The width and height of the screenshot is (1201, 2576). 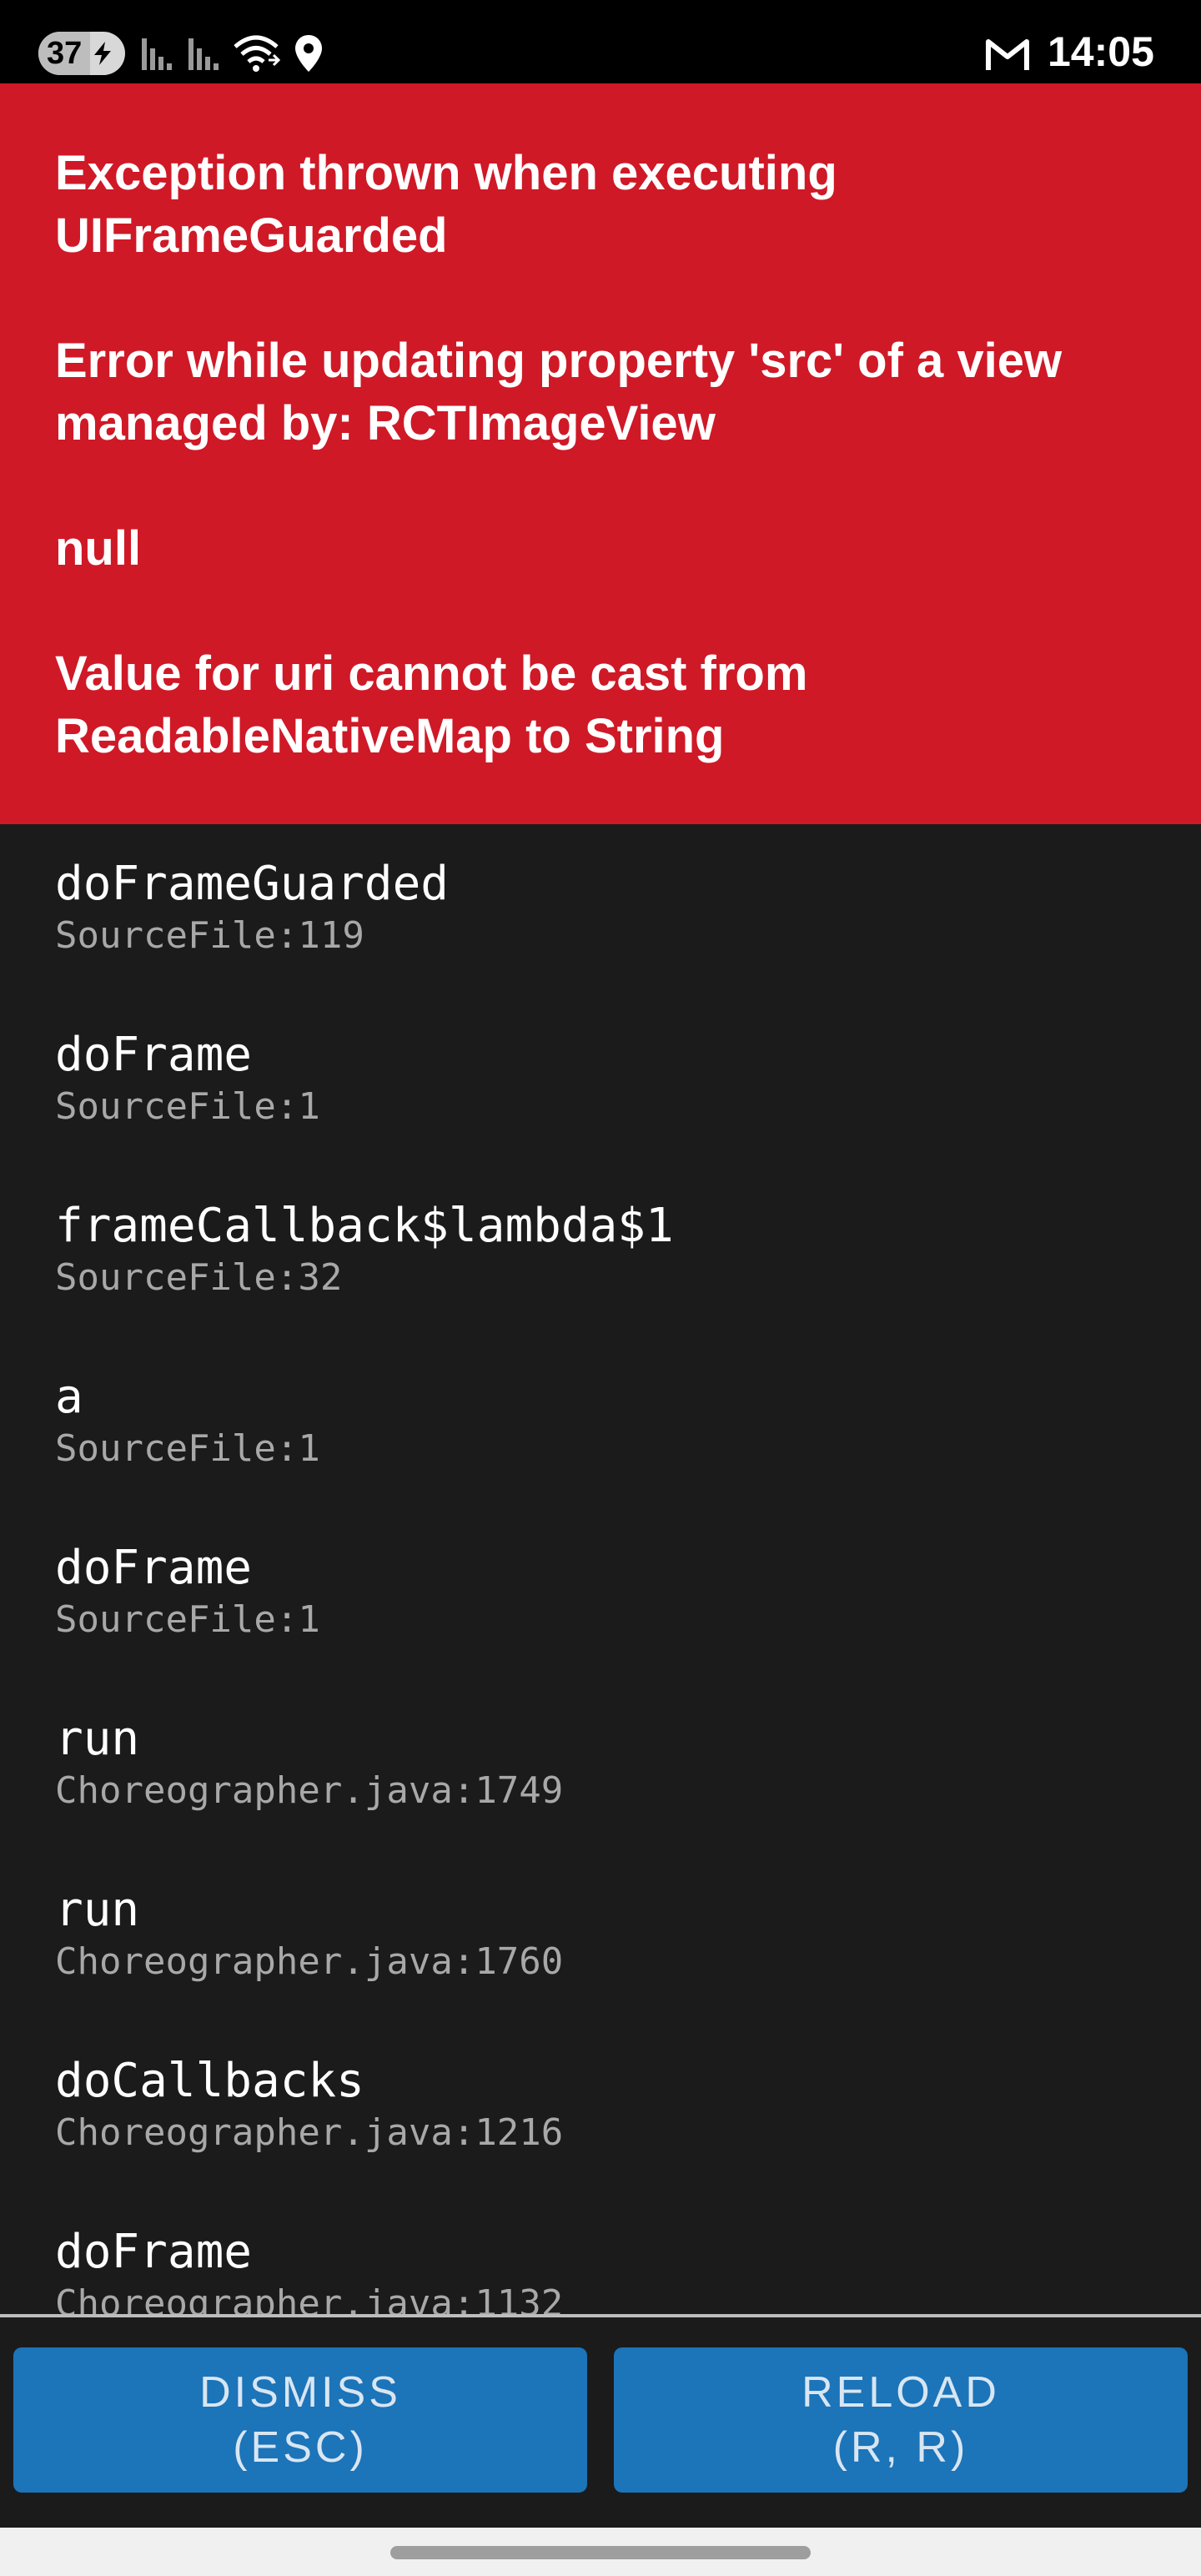 I want to click on home-gesture-handle, so click(x=601, y=2552).